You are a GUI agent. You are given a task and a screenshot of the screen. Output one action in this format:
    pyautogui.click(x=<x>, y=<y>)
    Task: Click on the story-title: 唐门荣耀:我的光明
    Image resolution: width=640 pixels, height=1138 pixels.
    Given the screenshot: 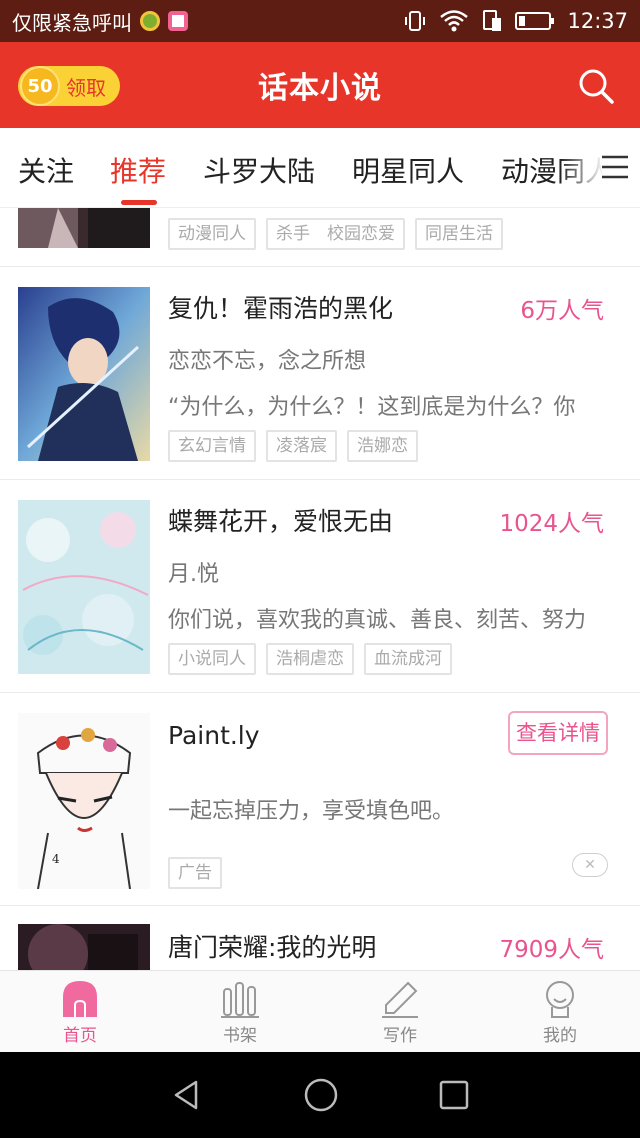 What is the action you would take?
    pyautogui.click(x=272, y=946)
    